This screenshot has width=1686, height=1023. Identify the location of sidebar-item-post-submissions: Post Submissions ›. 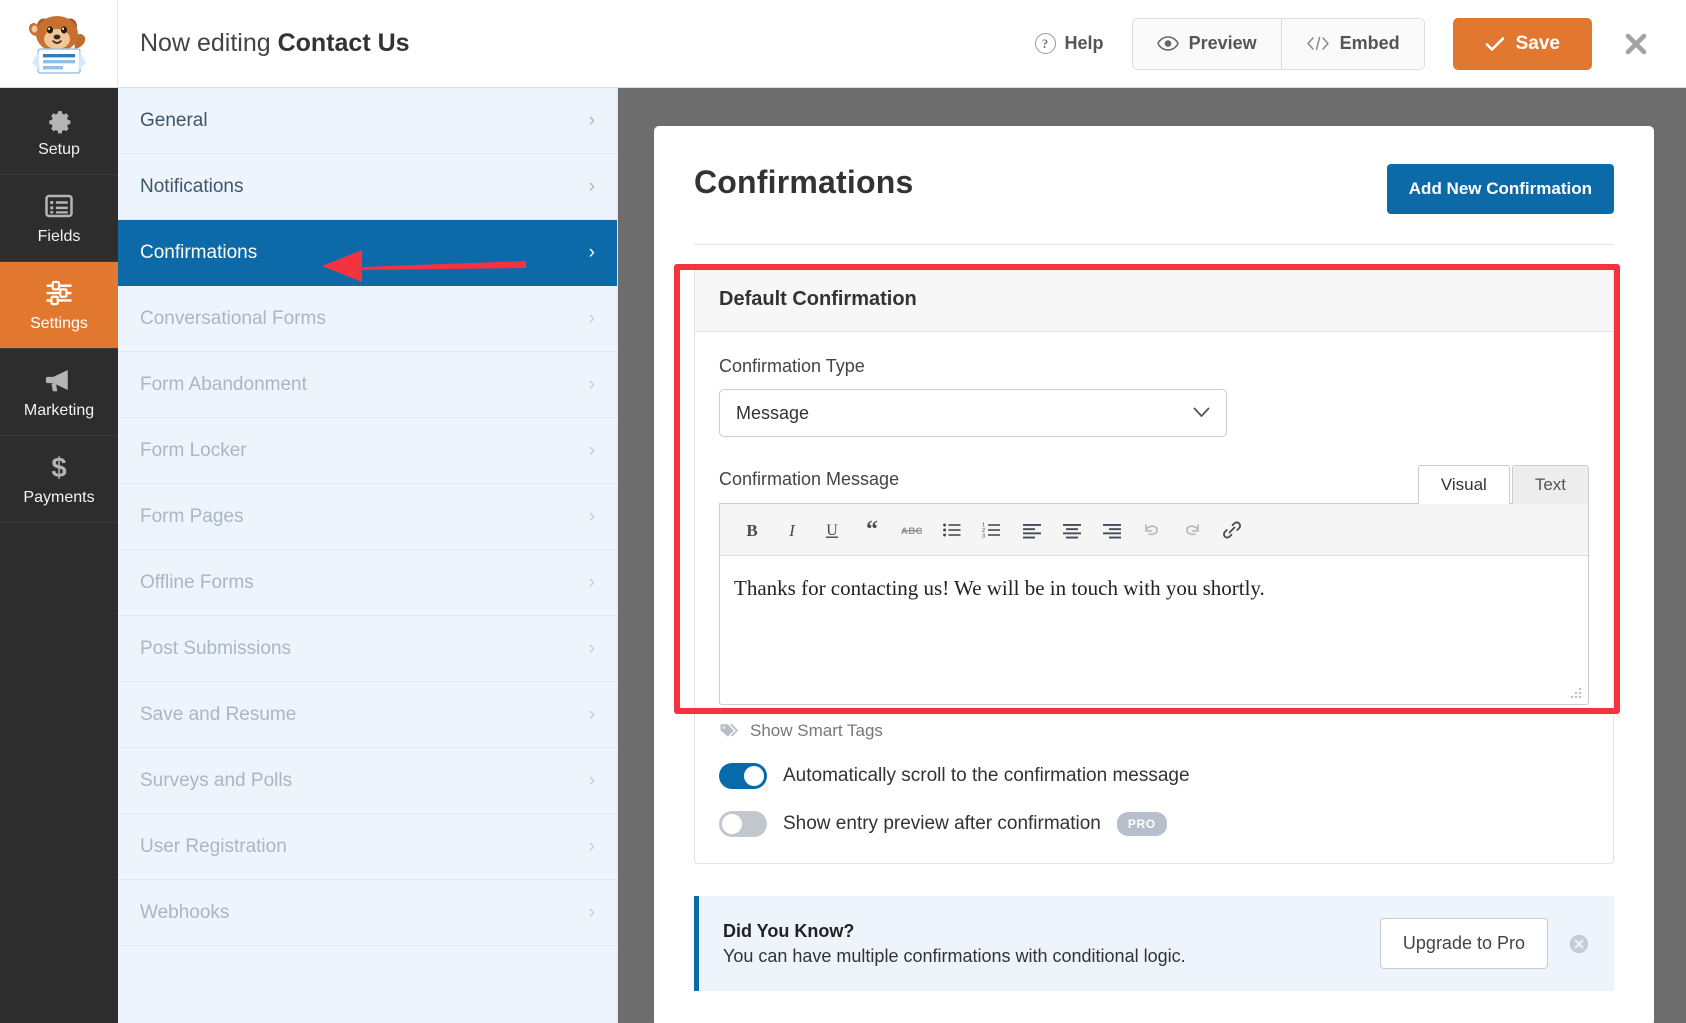
(367, 649).